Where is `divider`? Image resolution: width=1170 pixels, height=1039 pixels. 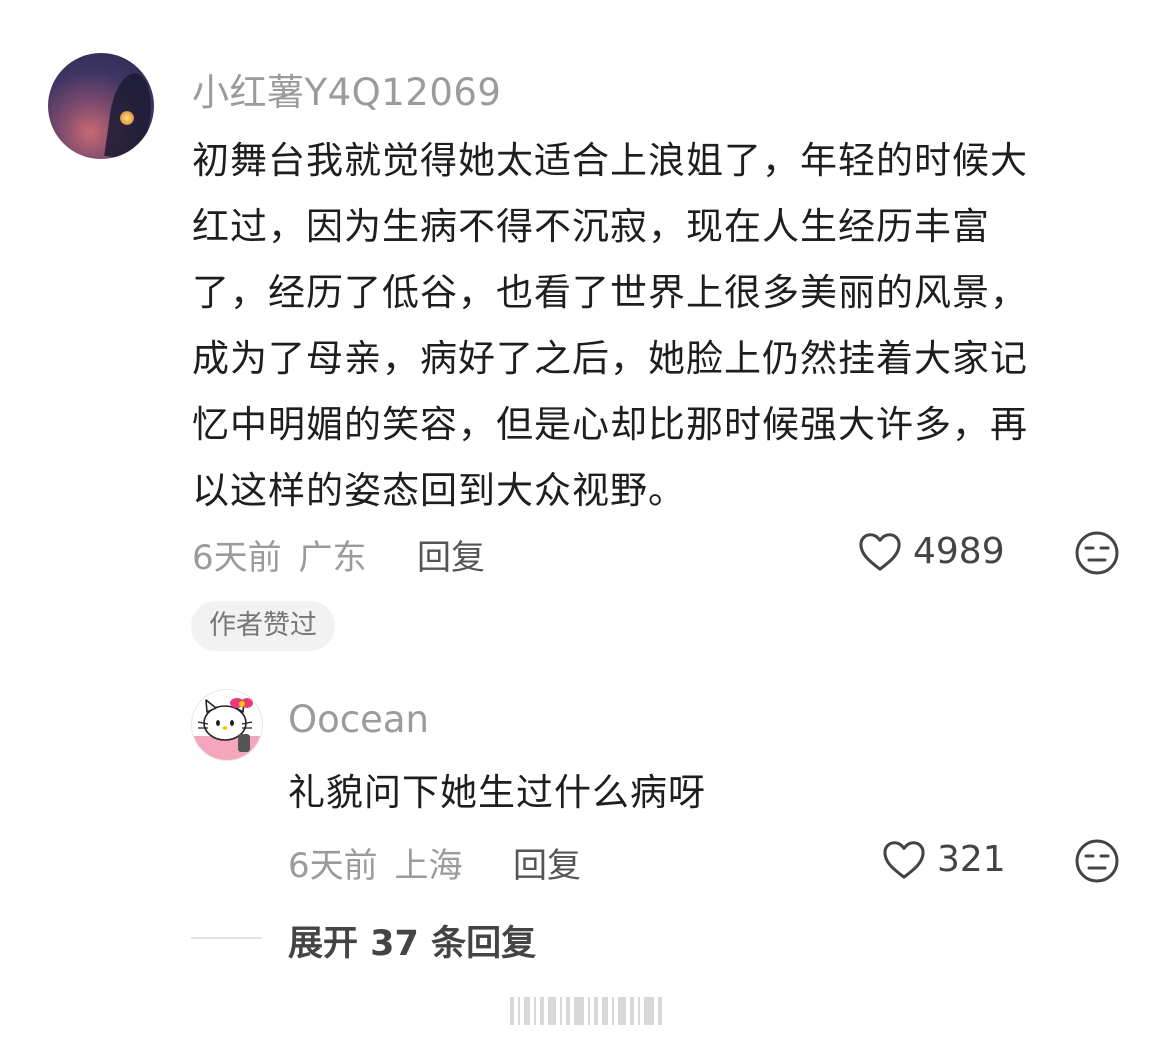 divider is located at coordinates (226, 938).